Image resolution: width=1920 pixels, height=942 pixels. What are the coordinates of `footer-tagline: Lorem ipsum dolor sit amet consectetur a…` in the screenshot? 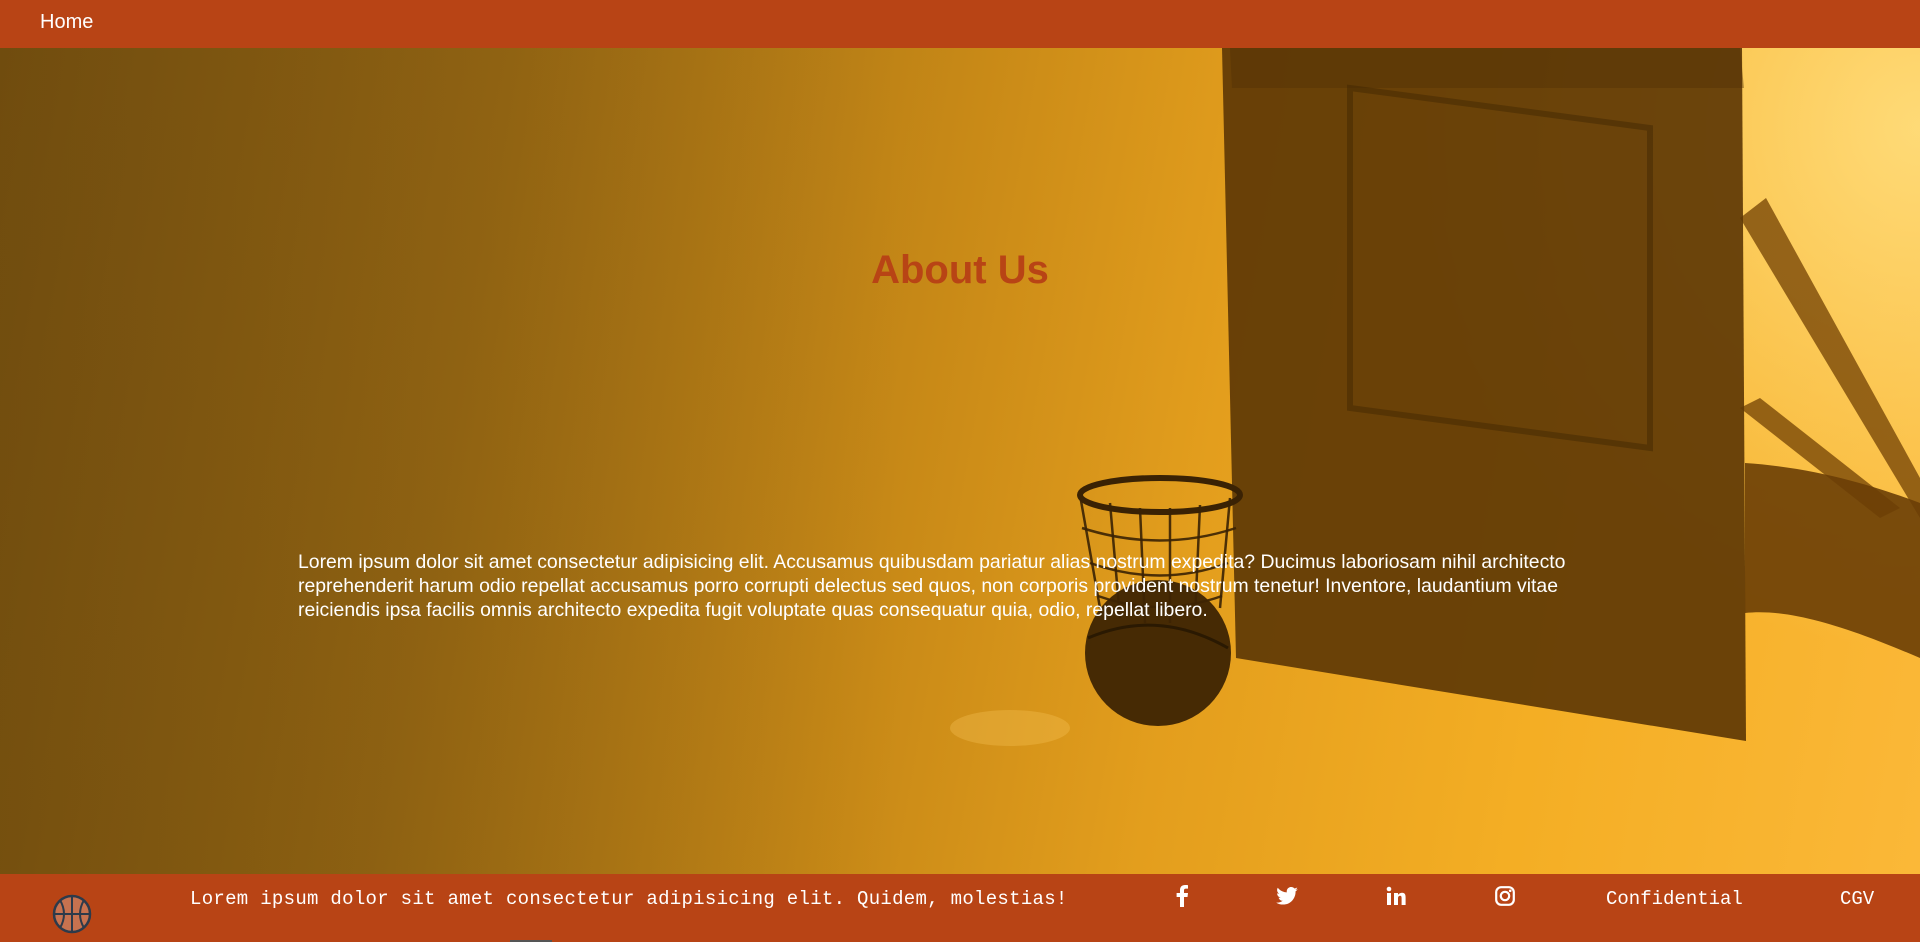 It's located at (629, 899).